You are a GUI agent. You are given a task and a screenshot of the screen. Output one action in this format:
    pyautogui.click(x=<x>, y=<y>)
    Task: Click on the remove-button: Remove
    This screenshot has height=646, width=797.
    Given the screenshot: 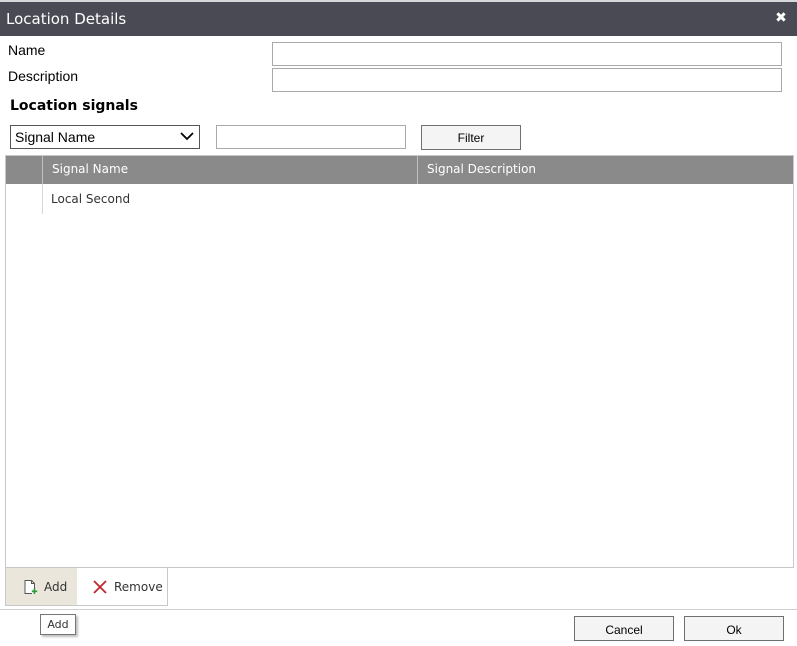 What is the action you would take?
    pyautogui.click(x=122, y=586)
    